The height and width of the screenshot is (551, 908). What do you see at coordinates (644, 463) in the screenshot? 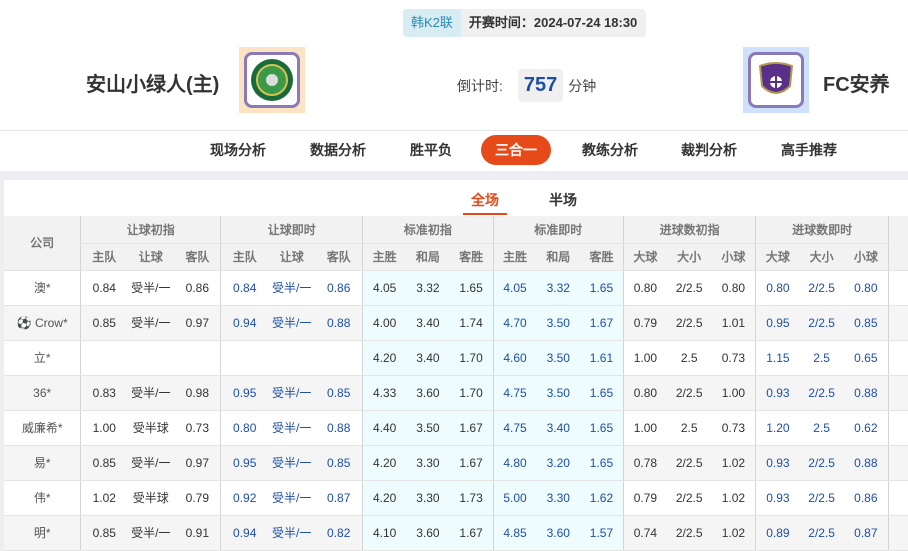
I see `odds-cell: 0.78` at bounding box center [644, 463].